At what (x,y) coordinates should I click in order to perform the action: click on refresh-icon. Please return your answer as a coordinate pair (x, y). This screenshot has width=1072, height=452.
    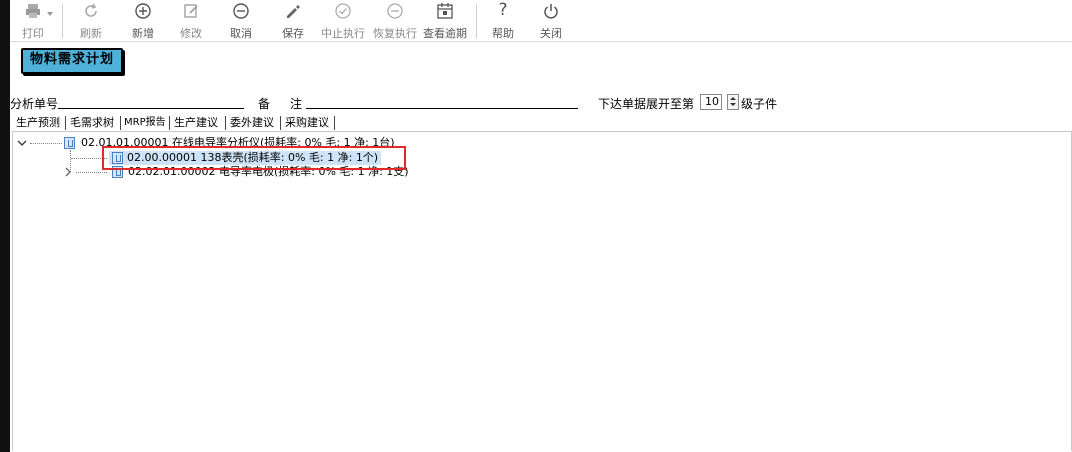
    Looking at the image, I should click on (91, 10).